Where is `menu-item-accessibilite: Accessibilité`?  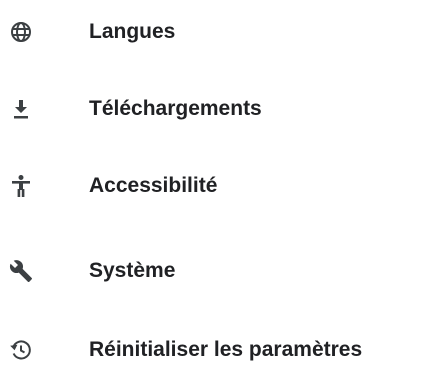 menu-item-accessibilite: Accessibilité is located at coordinates (215, 186).